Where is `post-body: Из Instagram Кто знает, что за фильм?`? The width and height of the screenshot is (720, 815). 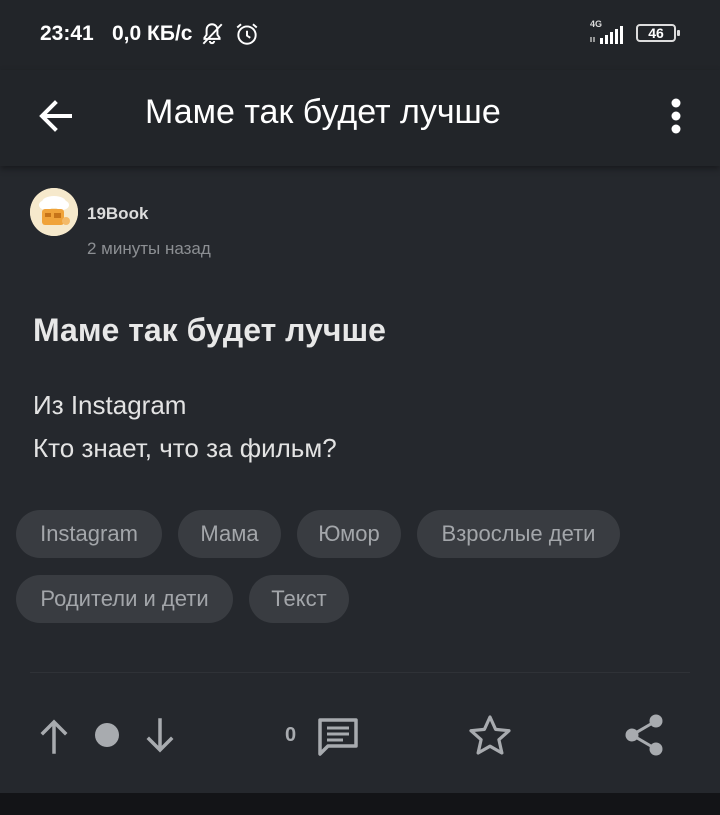 post-body: Из Instagram Кто знает, что за фильм? is located at coordinates (185, 427).